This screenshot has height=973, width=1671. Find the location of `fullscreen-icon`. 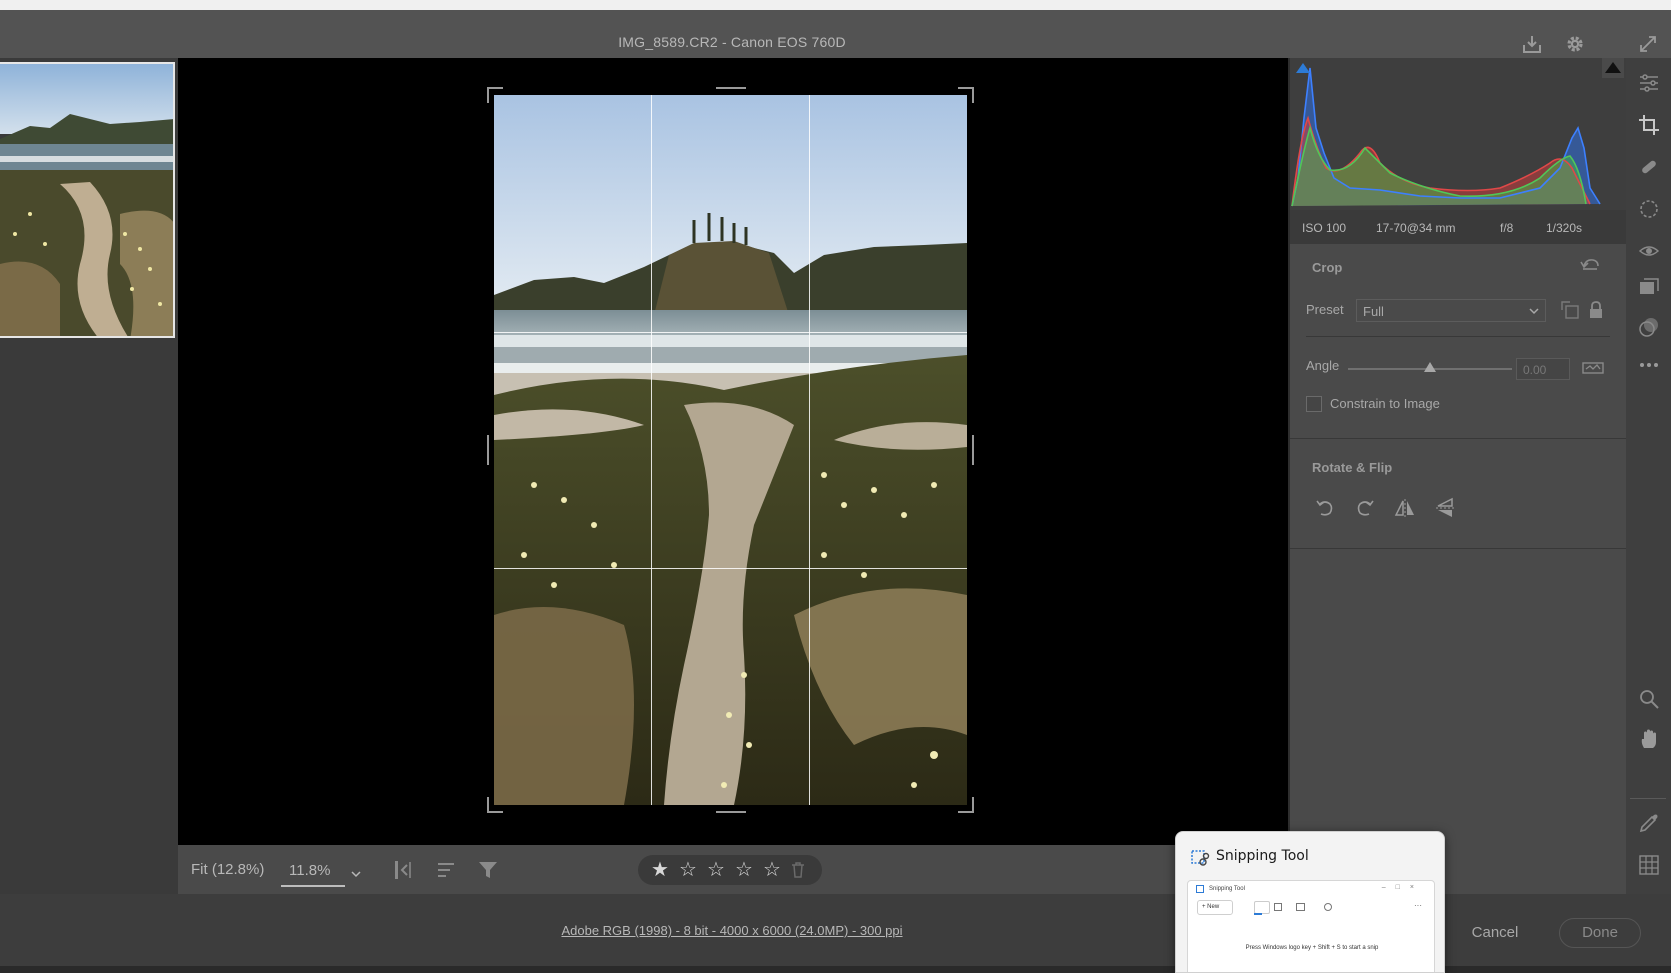

fullscreen-icon is located at coordinates (1648, 44).